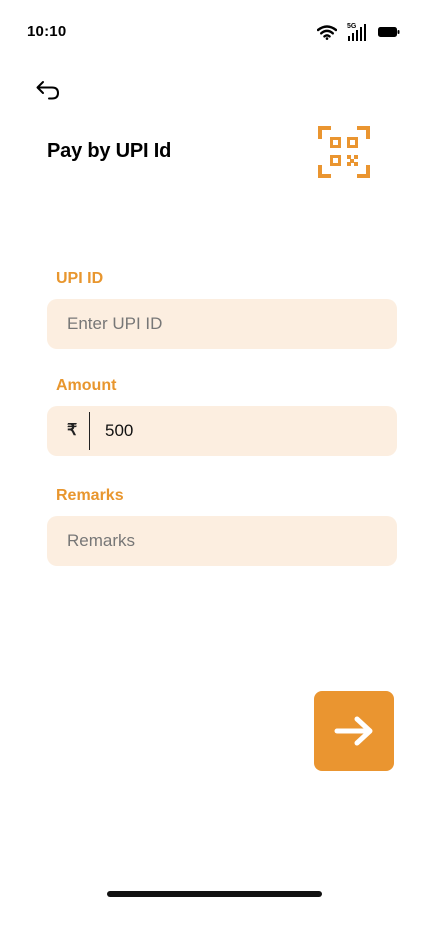 The image size is (430, 932). Describe the element at coordinates (327, 32) in the screenshot. I see `wifi-icon` at that location.